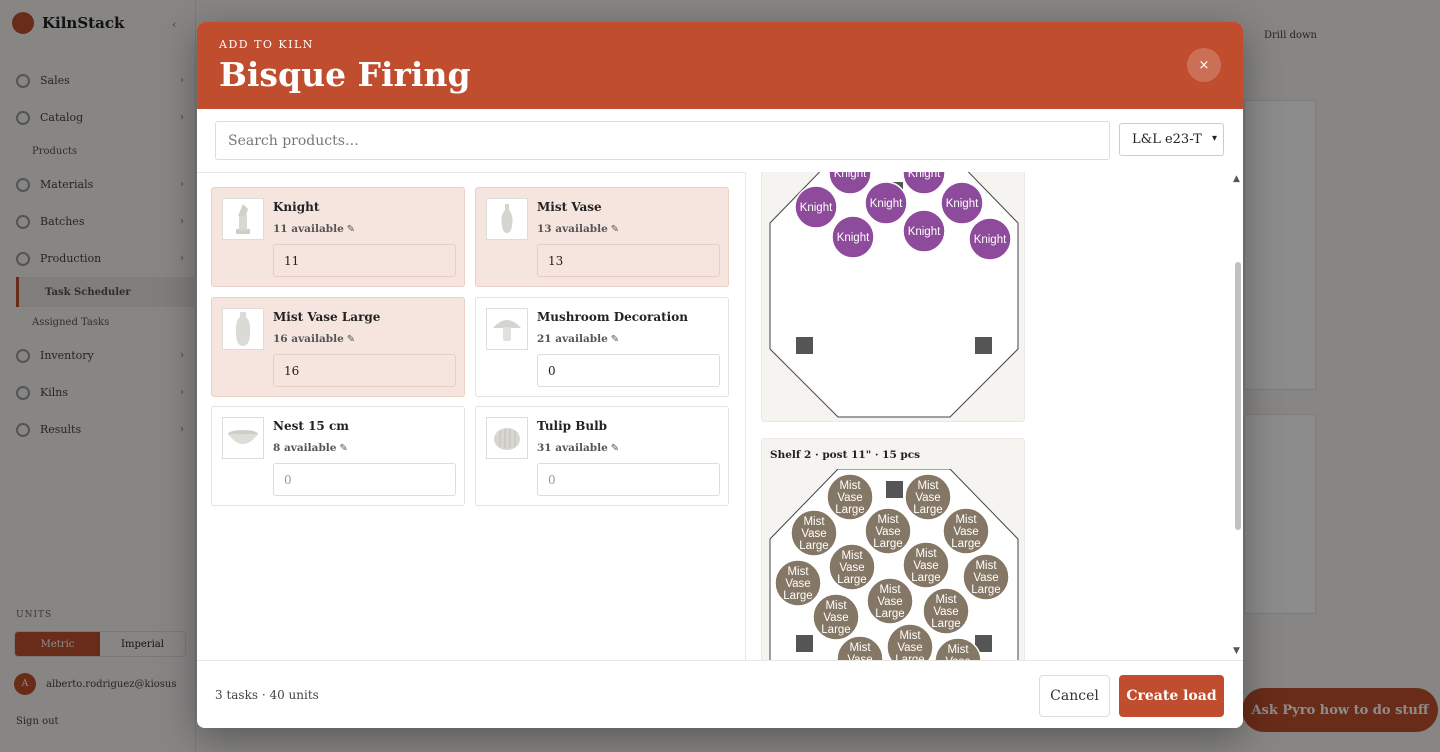 The height and width of the screenshot is (752, 1440). Describe the element at coordinates (602, 347) in the screenshot. I see `product-card: Mushroom Decoration 21 available ✎` at that location.